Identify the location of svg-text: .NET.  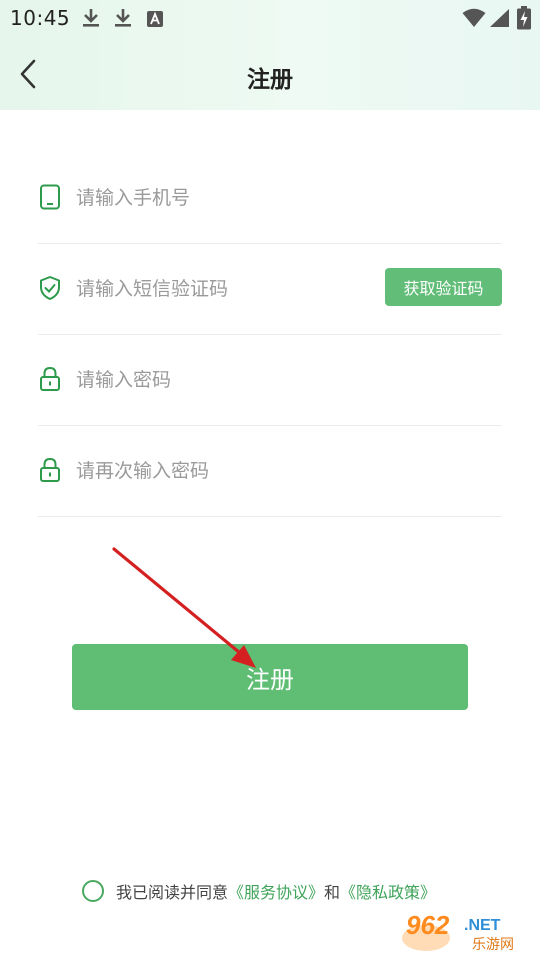
(482, 925).